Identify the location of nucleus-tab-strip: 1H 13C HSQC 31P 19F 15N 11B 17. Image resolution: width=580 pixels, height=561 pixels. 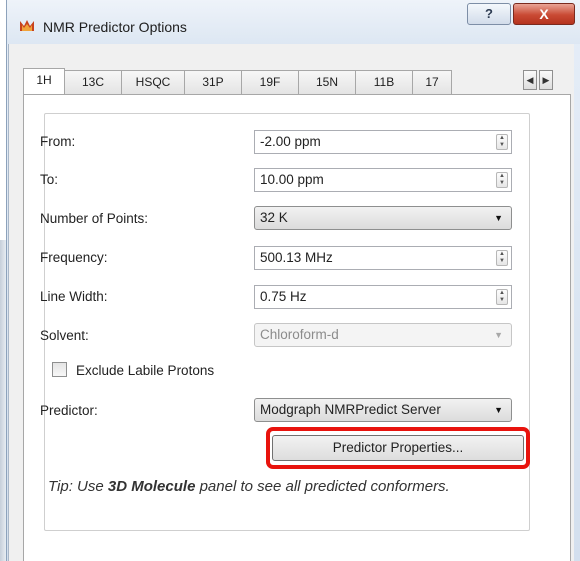
(279, 81).